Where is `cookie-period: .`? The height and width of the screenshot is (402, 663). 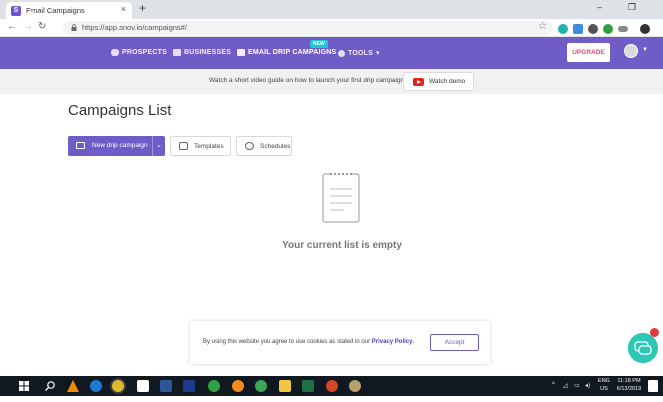 cookie-period: . is located at coordinates (413, 342).